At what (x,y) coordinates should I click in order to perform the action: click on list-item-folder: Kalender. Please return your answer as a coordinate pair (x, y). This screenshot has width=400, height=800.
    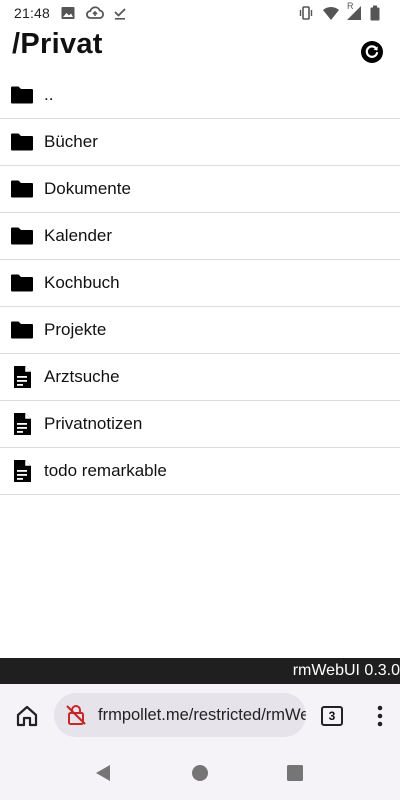
    Looking at the image, I should click on (200, 236).